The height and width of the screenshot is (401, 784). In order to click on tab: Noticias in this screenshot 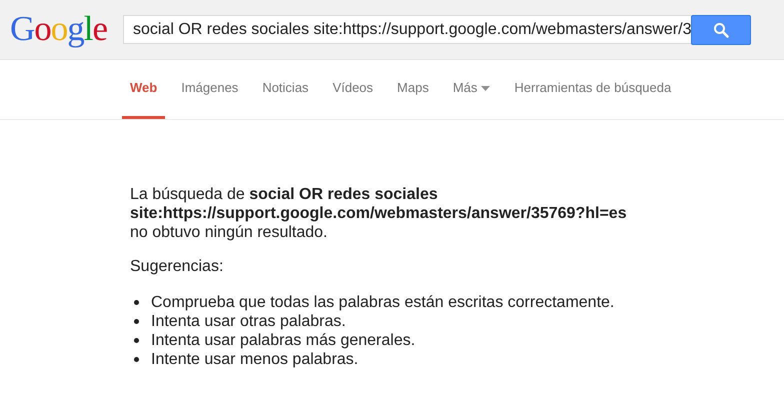, I will do `click(285, 89)`.